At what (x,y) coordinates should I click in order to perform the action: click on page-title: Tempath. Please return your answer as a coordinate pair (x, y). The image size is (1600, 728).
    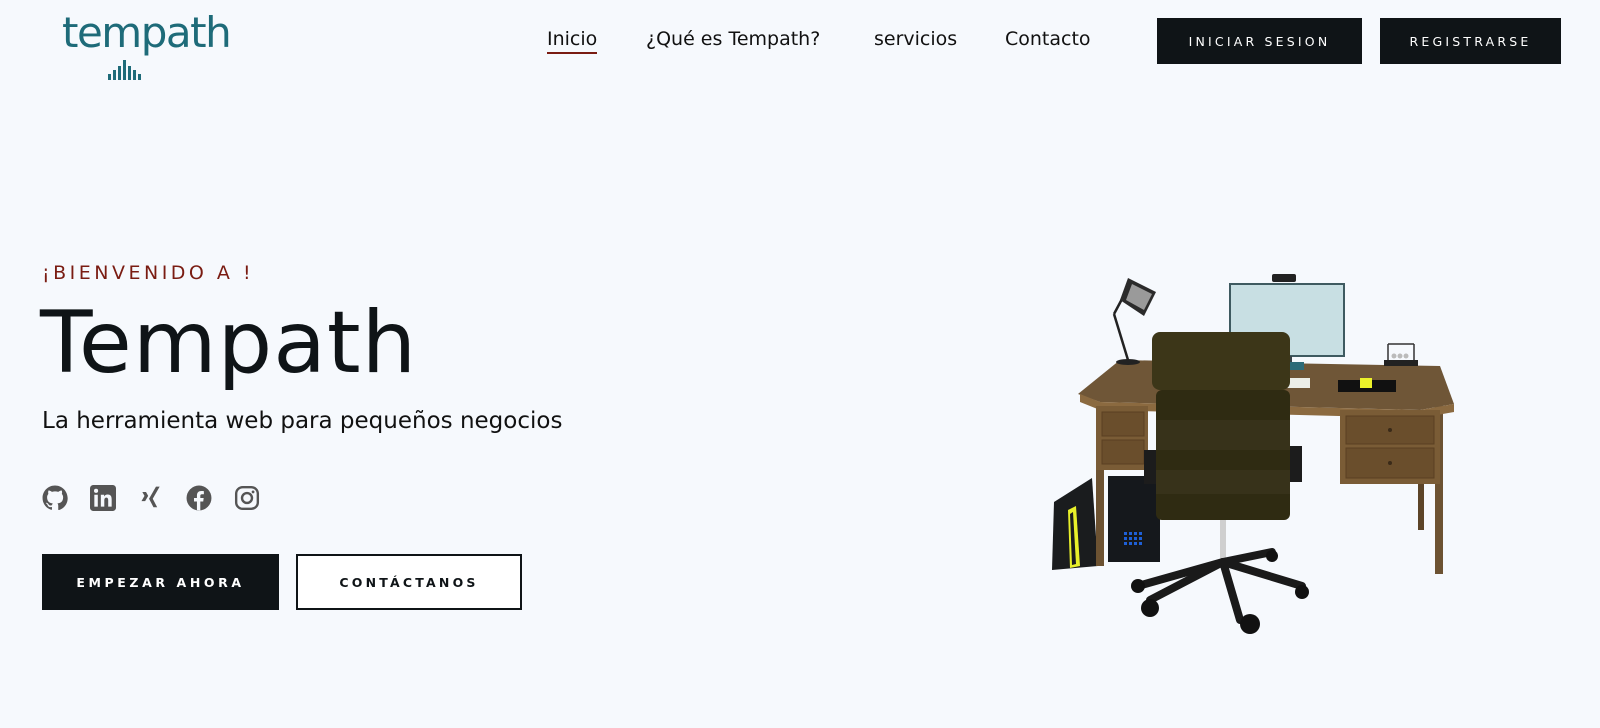
    Looking at the image, I should click on (229, 343).